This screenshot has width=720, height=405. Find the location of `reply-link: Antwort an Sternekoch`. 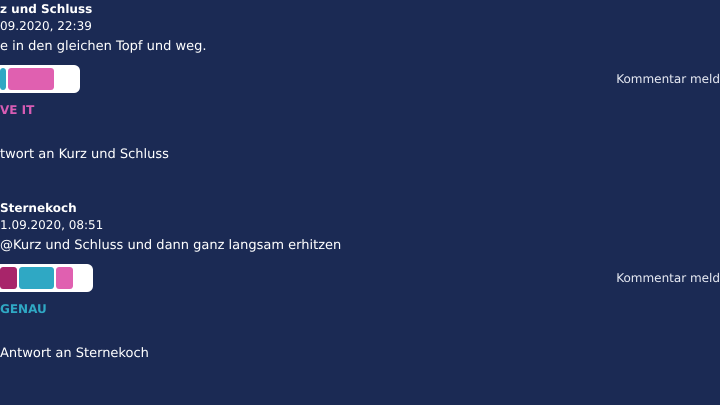

reply-link: Antwort an Sternekoch is located at coordinates (74, 353).